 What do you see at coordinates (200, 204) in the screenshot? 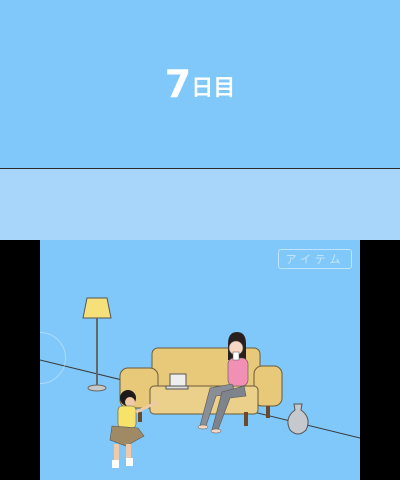
I see `top-screen-lower-band` at bounding box center [200, 204].